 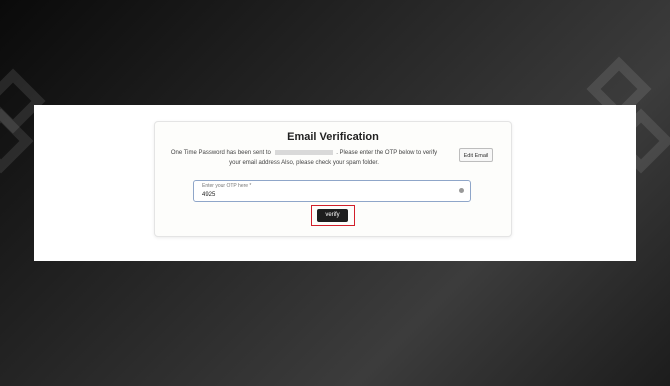 I want to click on otp-input-label: Enter your OTP here *, so click(x=227, y=186).